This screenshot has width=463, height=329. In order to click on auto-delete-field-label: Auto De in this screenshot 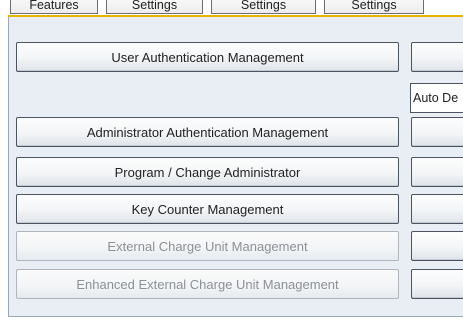, I will do `click(436, 98)`.